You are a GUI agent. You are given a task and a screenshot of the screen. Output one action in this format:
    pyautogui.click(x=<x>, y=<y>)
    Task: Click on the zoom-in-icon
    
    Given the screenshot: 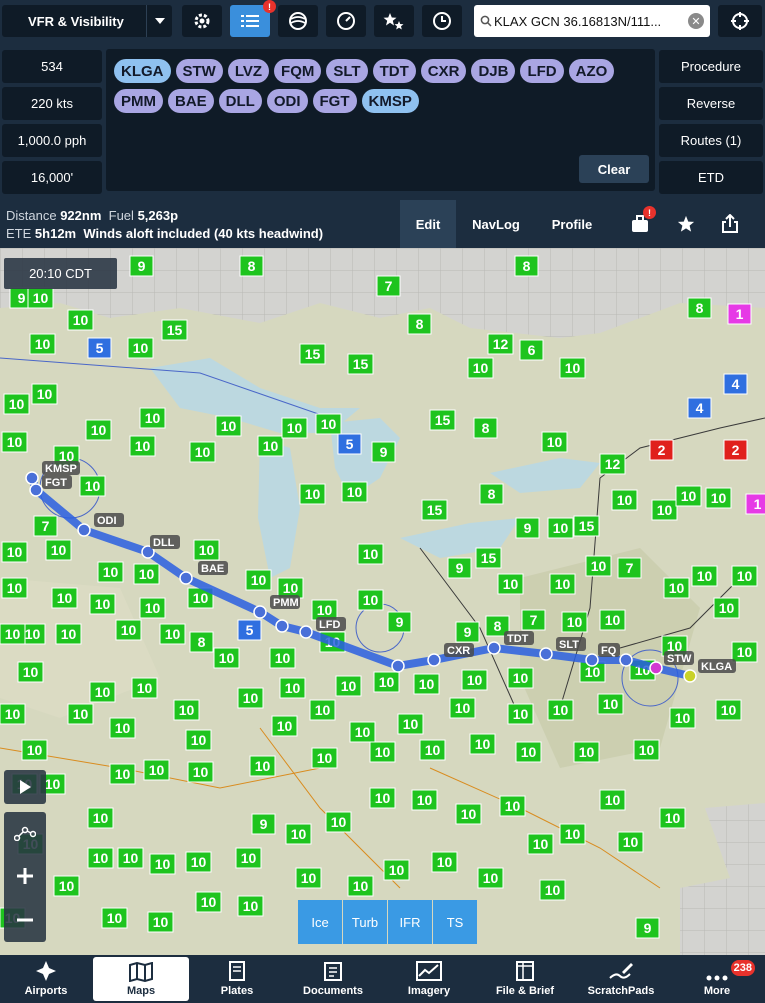 What is the action you would take?
    pyautogui.click(x=25, y=876)
    